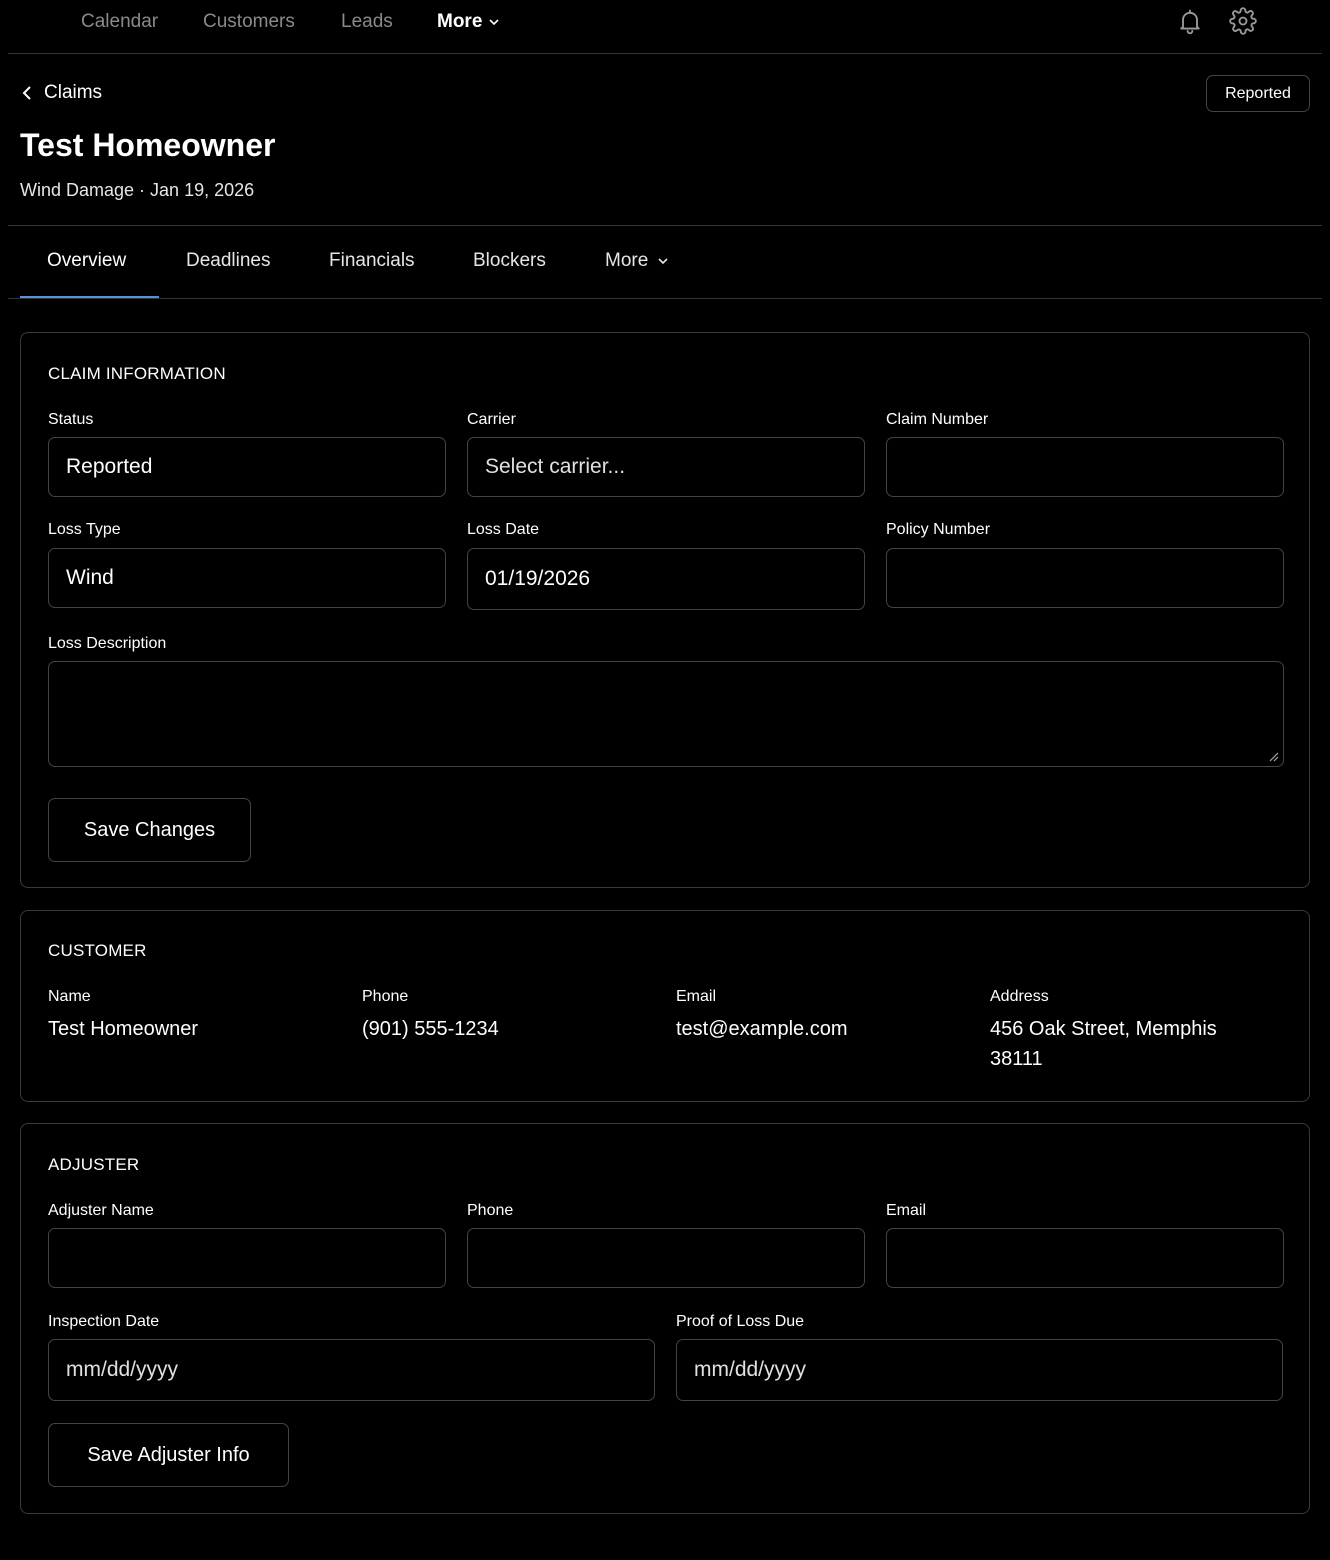  What do you see at coordinates (430, 1029) in the screenshot?
I see `customer-phone-value: (901) 555-1234` at bounding box center [430, 1029].